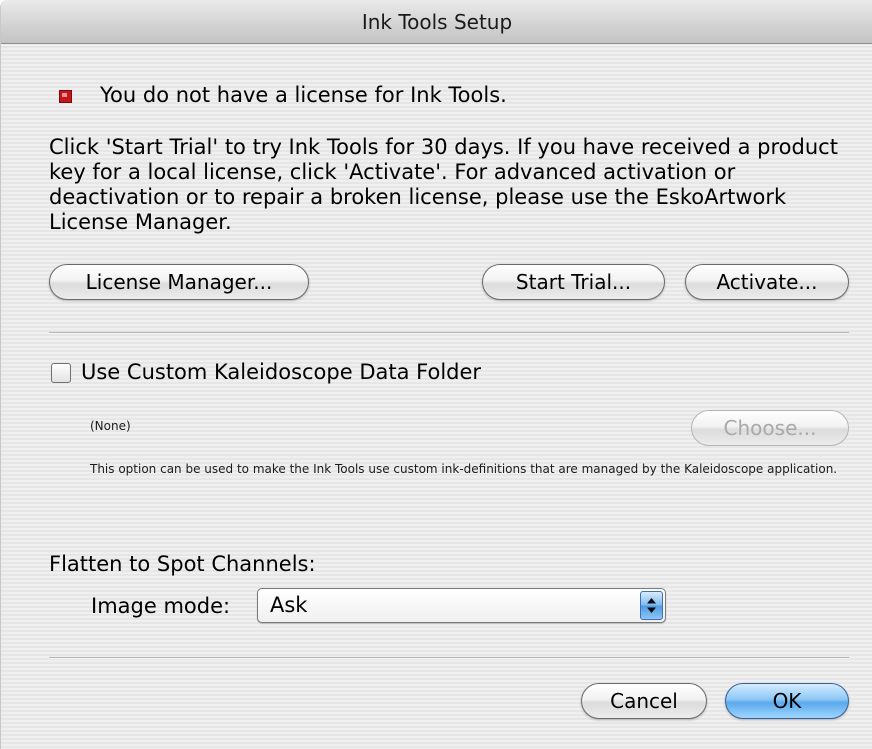 The width and height of the screenshot is (872, 749). Describe the element at coordinates (461, 605) in the screenshot. I see `image-mode-select: Ask` at that location.